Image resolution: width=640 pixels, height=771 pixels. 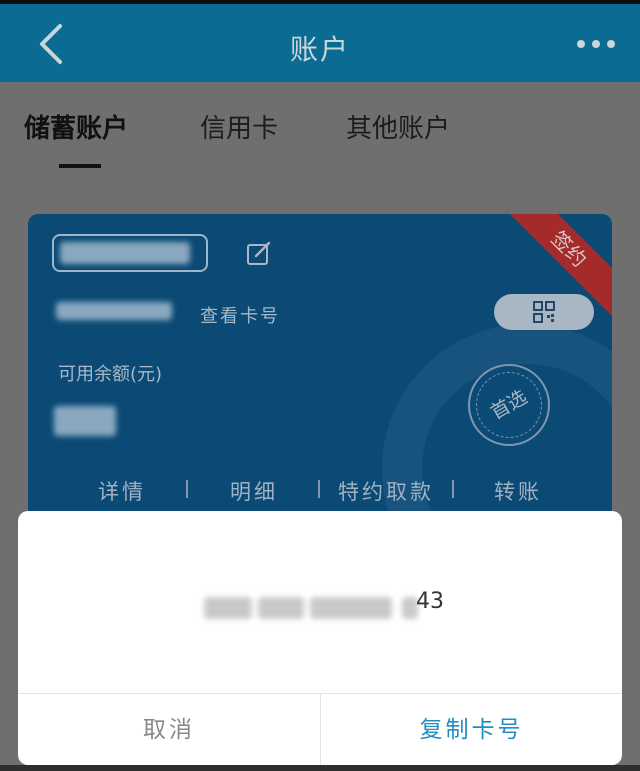 I want to click on page-title: 账户, so click(x=319, y=49).